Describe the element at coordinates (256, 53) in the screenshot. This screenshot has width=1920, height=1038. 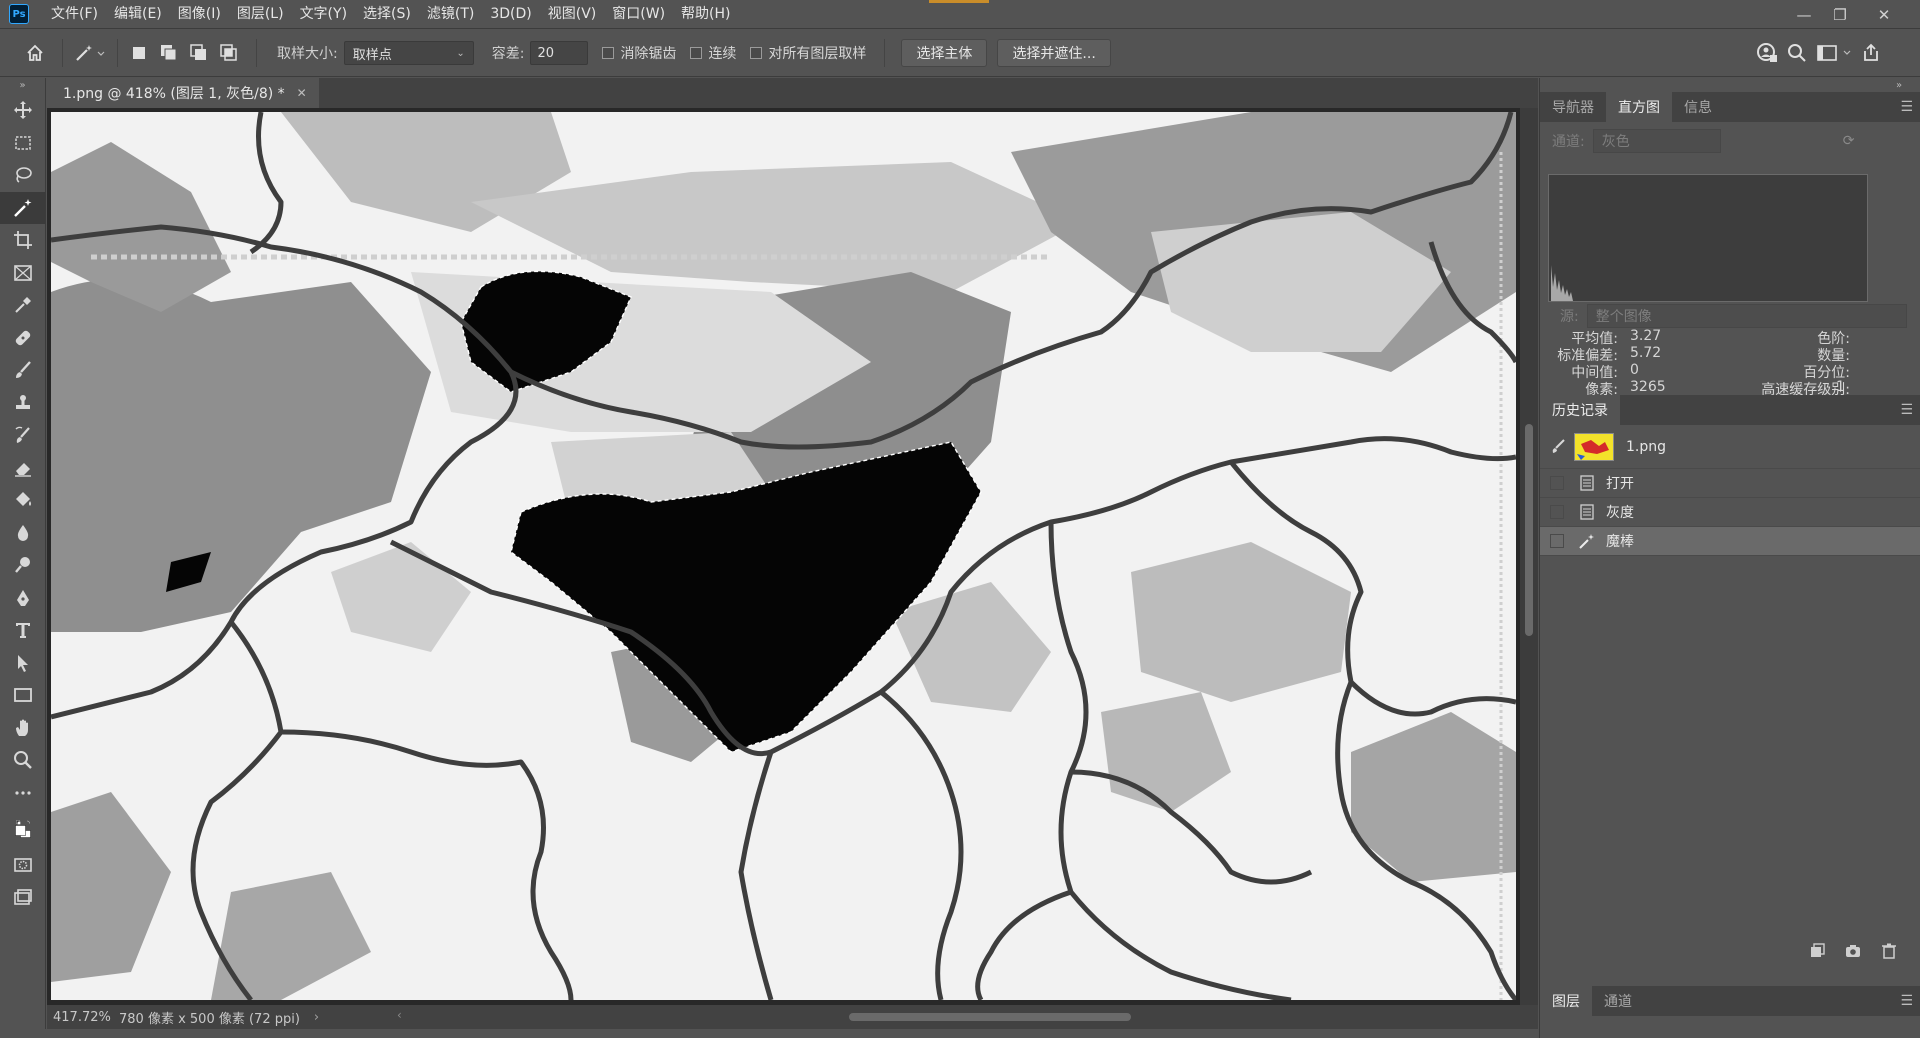
I see `separator` at that location.